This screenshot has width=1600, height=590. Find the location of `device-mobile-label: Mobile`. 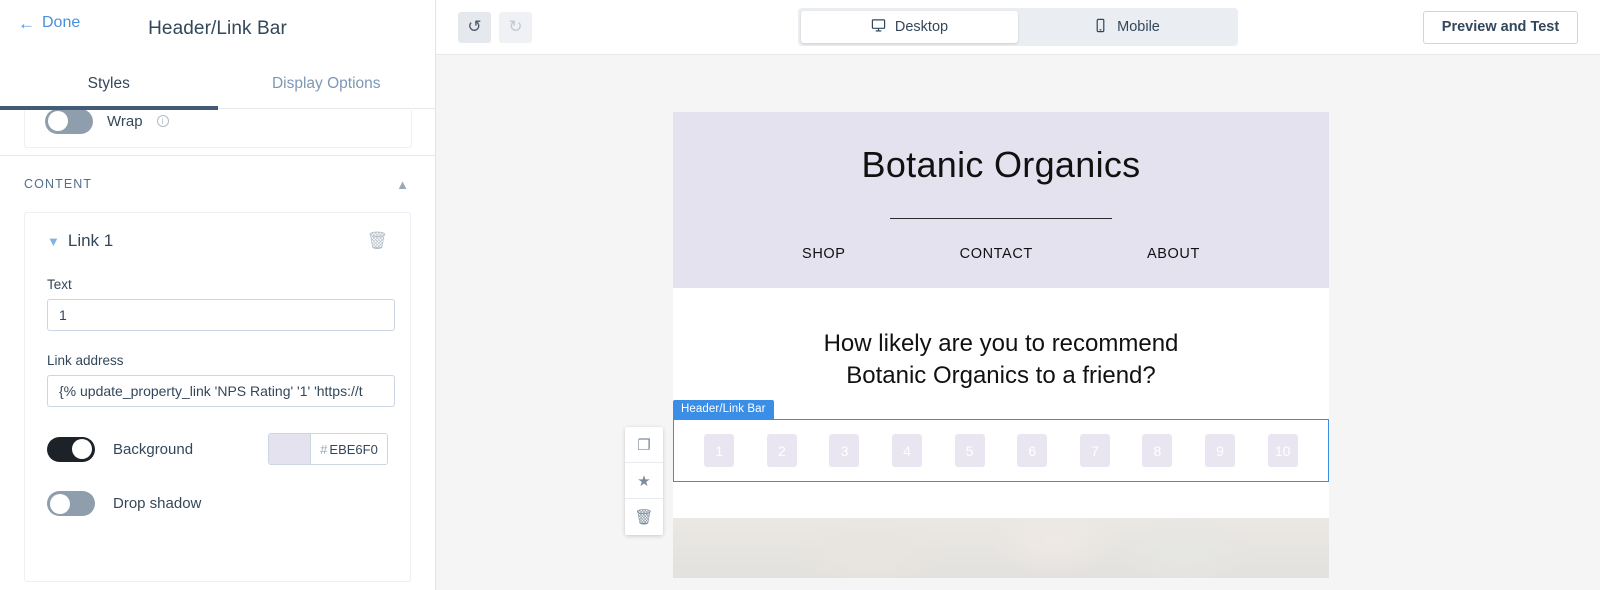

device-mobile-label: Mobile is located at coordinates (1138, 27).